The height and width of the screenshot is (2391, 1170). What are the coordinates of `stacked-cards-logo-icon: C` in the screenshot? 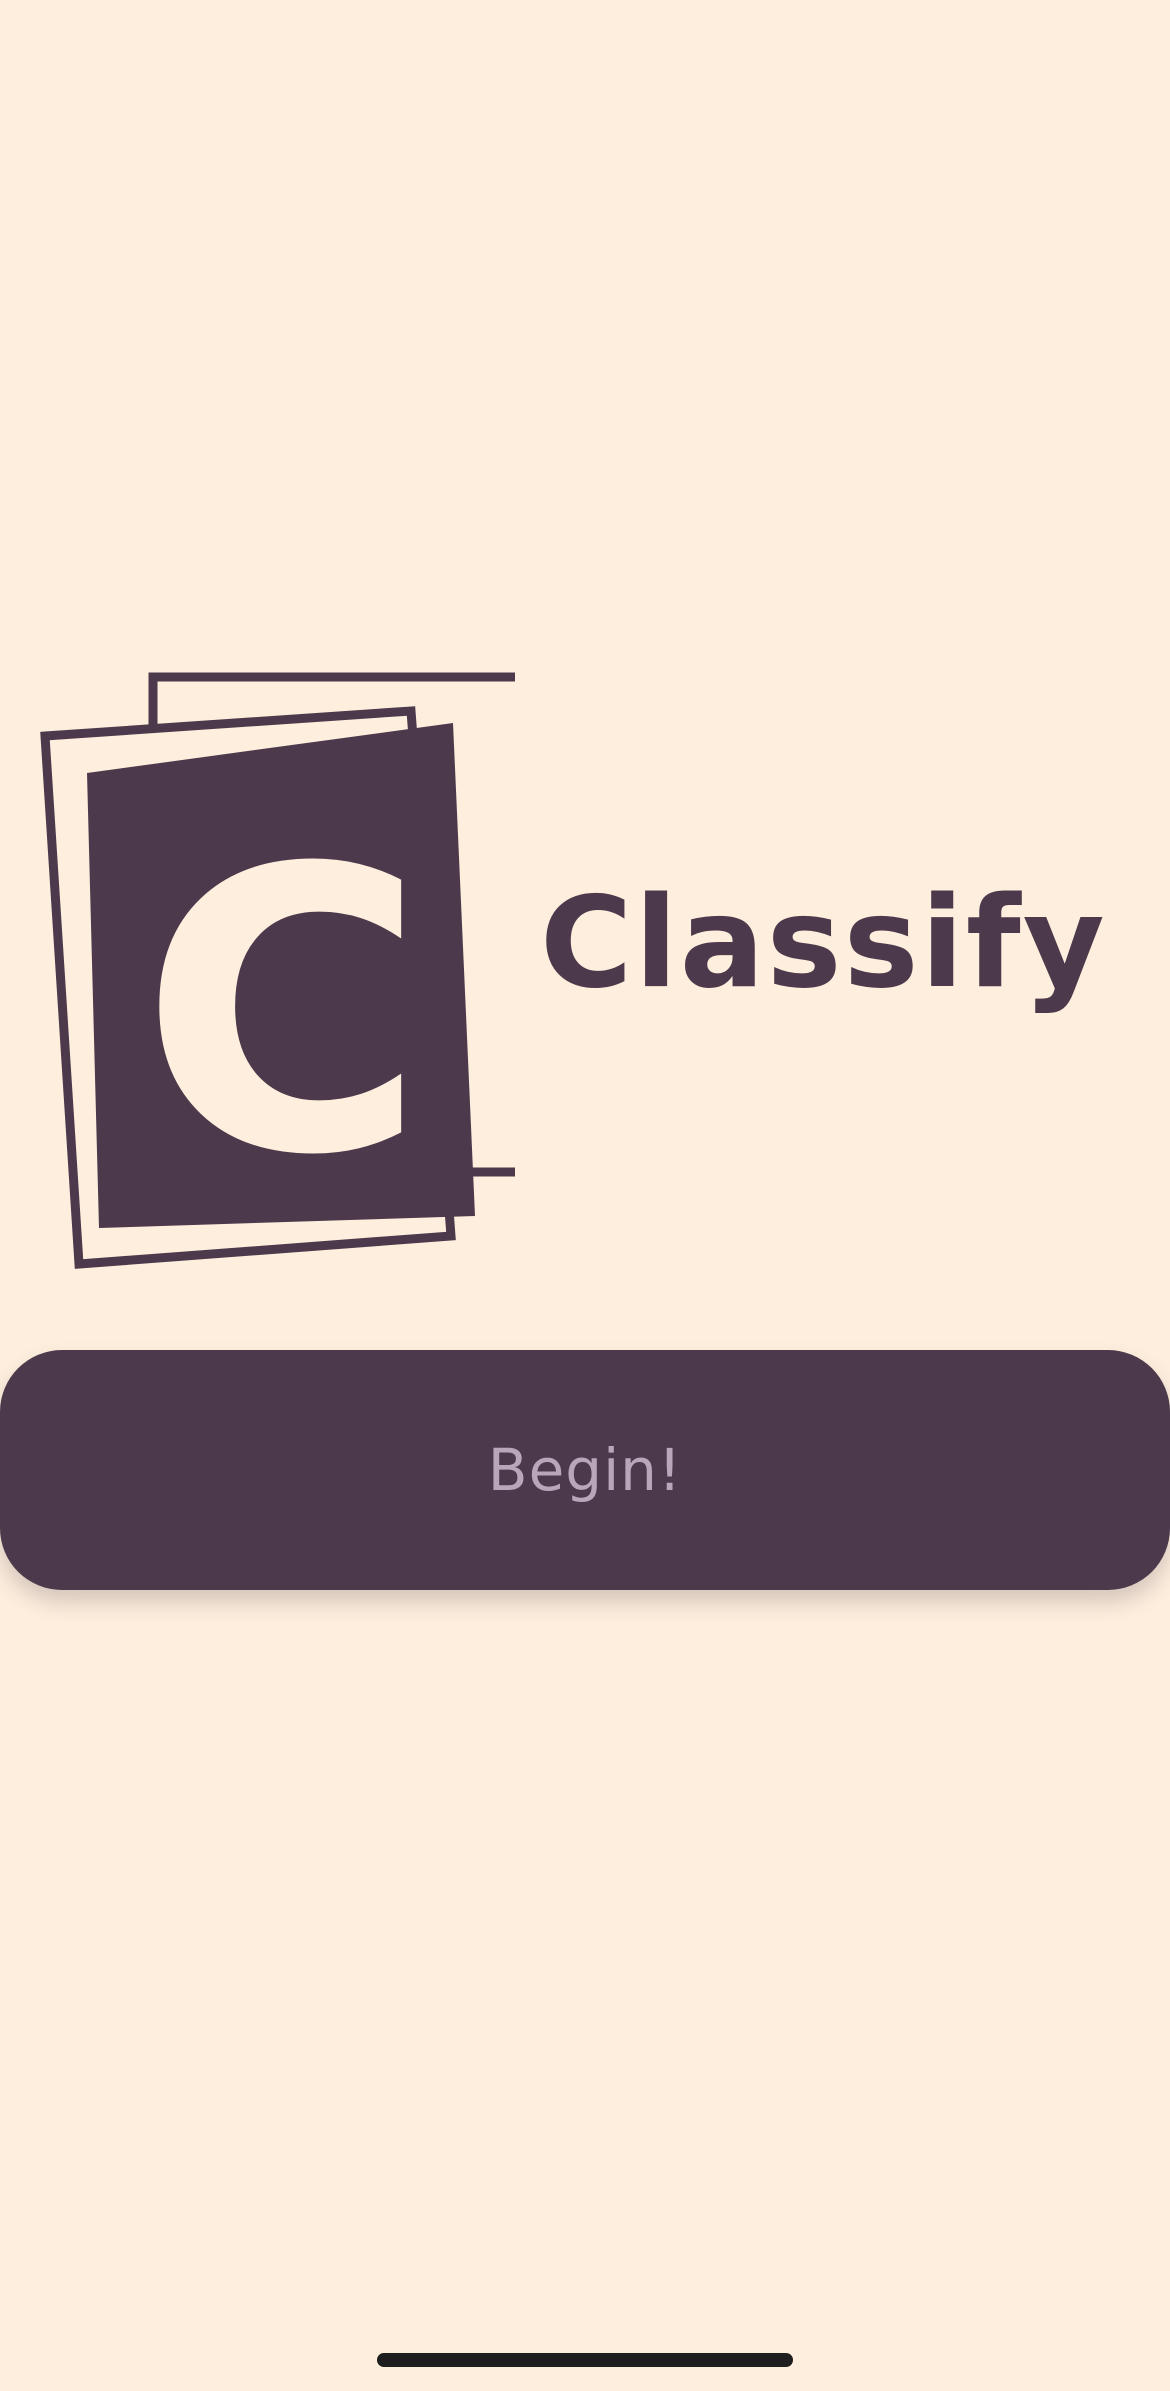 It's located at (277, 970).